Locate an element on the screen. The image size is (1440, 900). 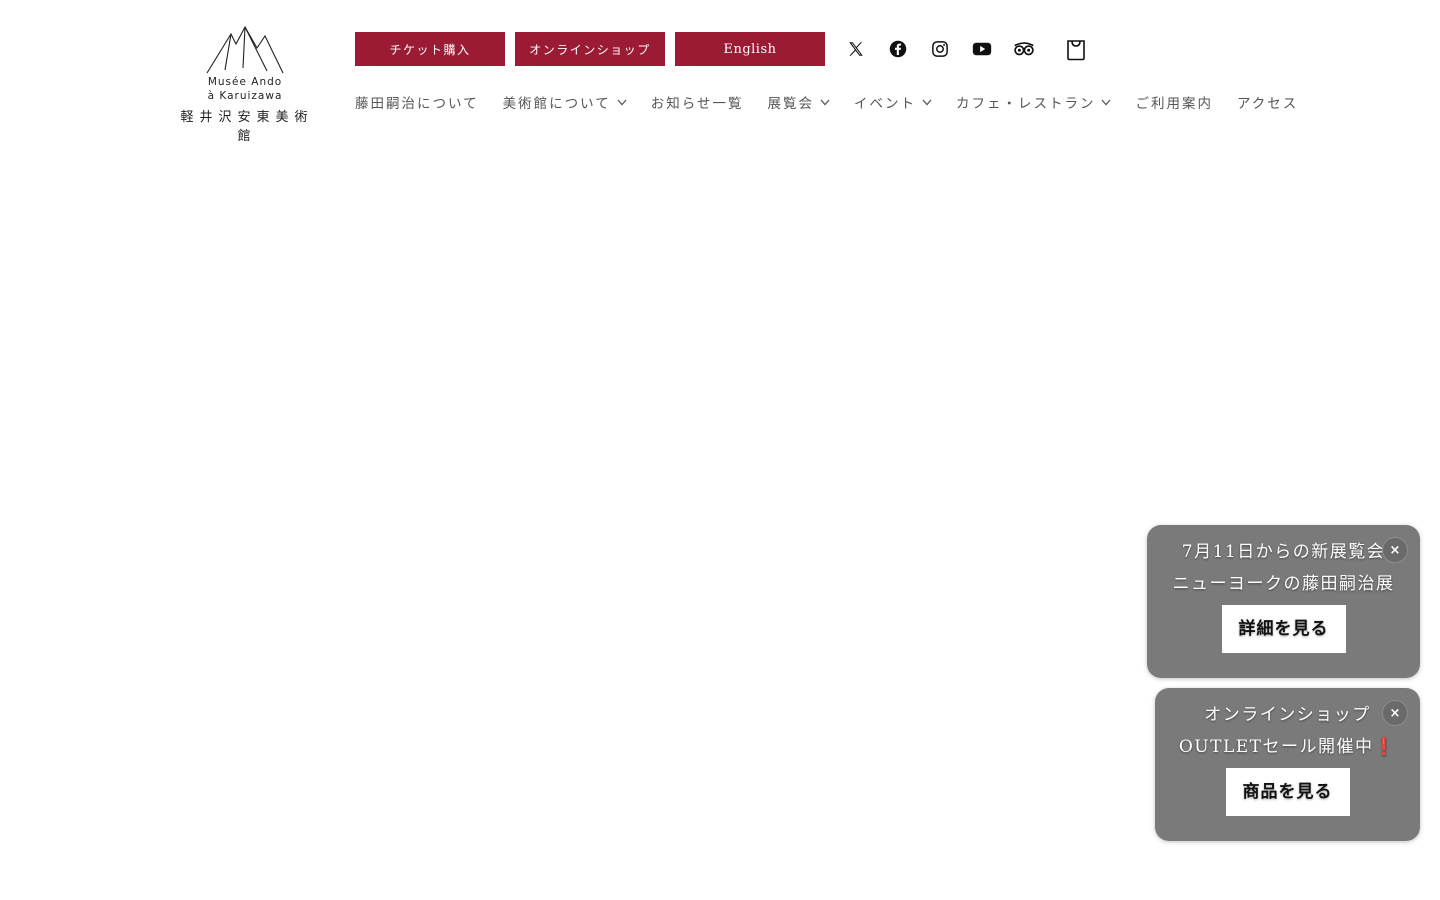
view-details-button: 詳細を見る is located at coordinates (1283, 629).